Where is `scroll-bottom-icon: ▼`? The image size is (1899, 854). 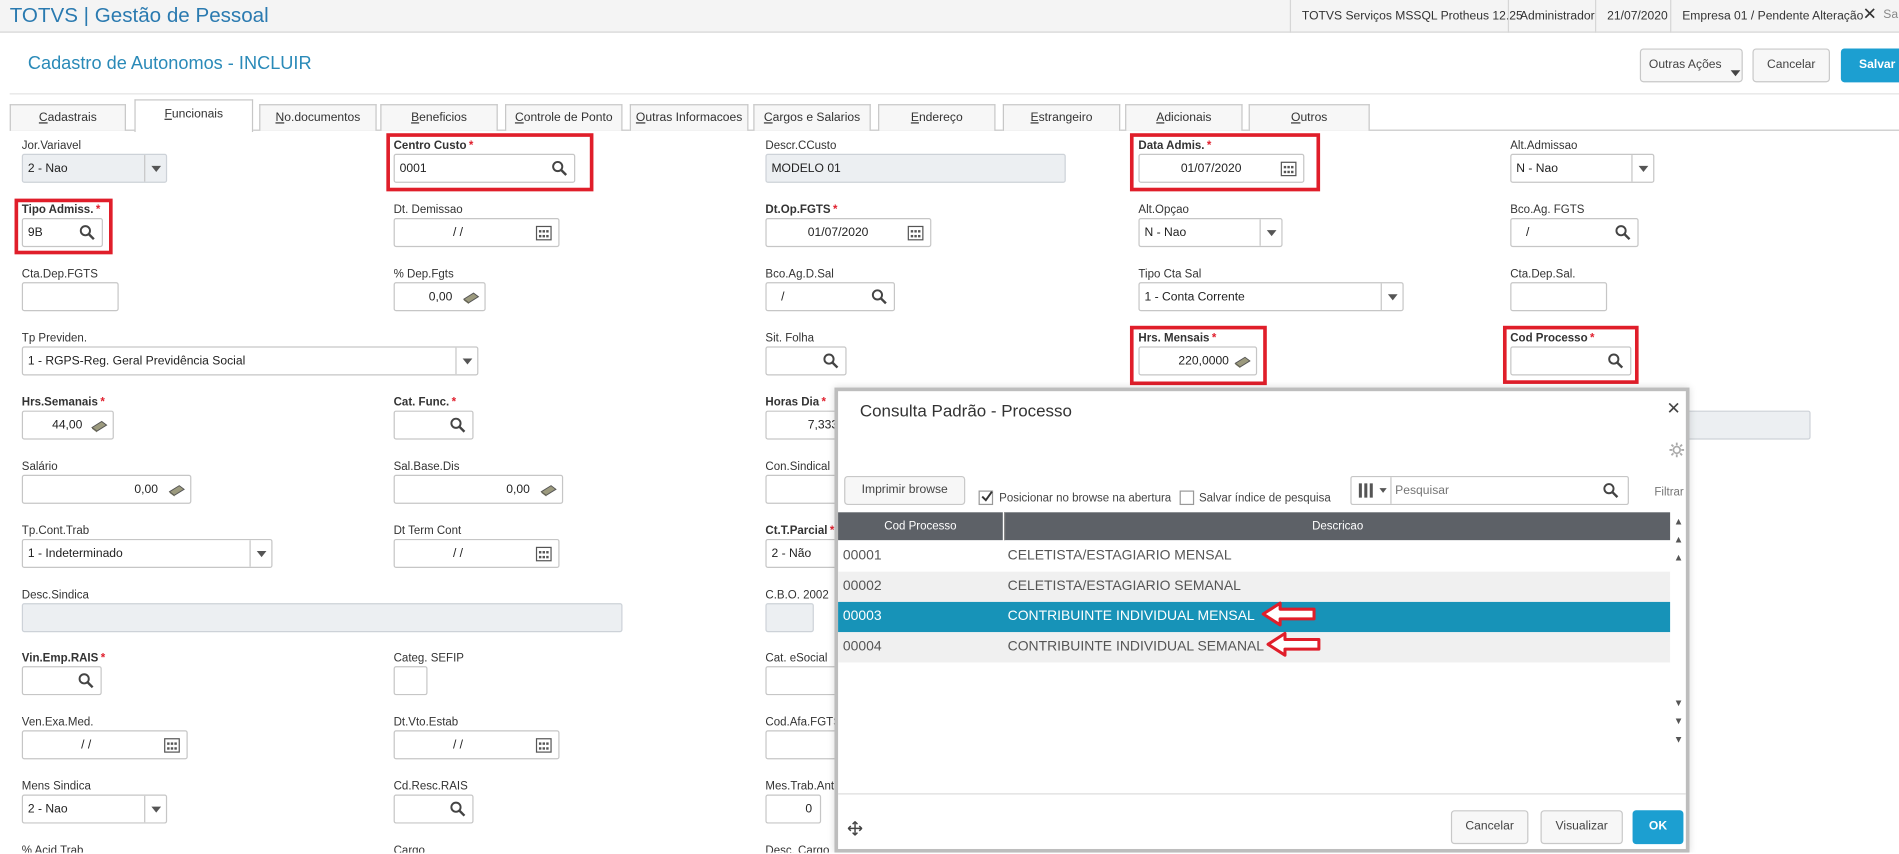 scroll-bottom-icon: ▼ is located at coordinates (1678, 740).